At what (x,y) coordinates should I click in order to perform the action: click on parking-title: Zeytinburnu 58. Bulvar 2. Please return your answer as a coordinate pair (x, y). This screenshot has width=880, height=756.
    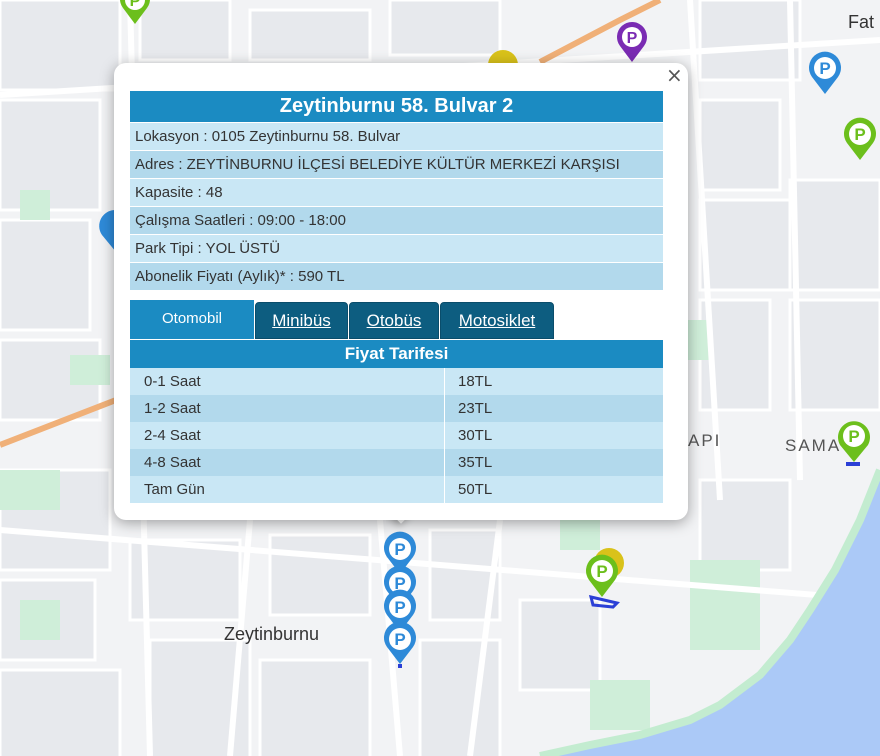
    Looking at the image, I should click on (396, 106).